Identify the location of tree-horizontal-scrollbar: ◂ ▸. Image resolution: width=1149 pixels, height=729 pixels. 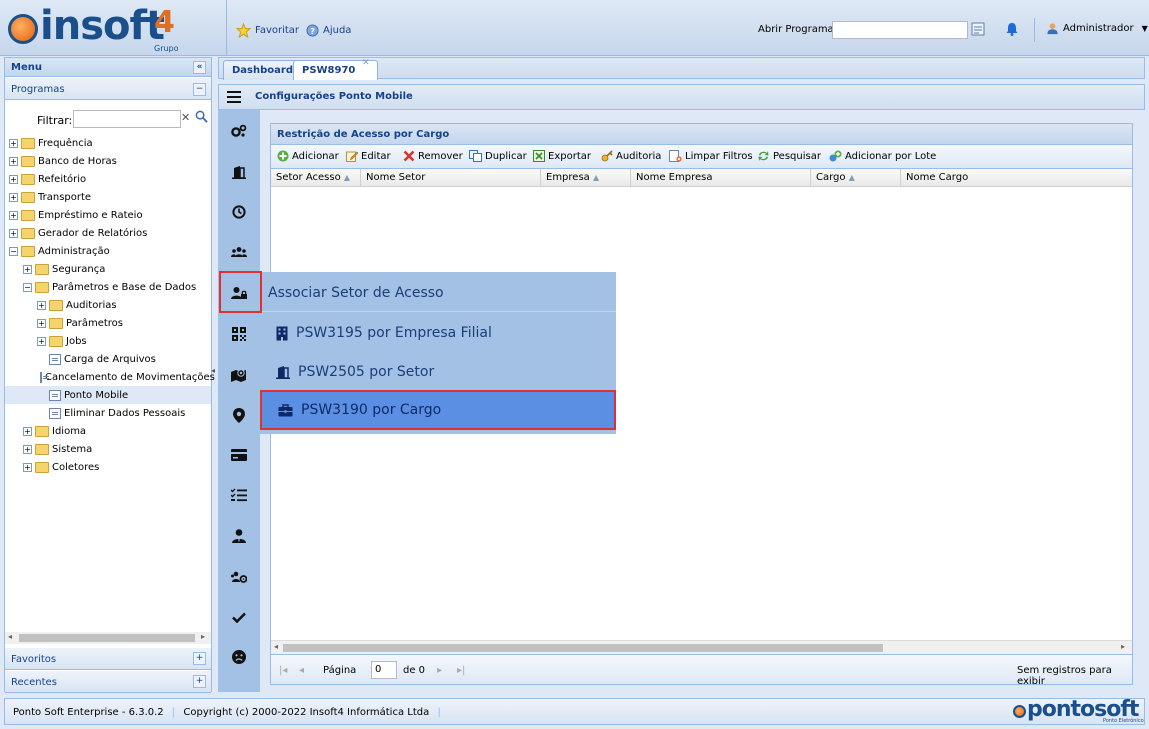
(108, 638).